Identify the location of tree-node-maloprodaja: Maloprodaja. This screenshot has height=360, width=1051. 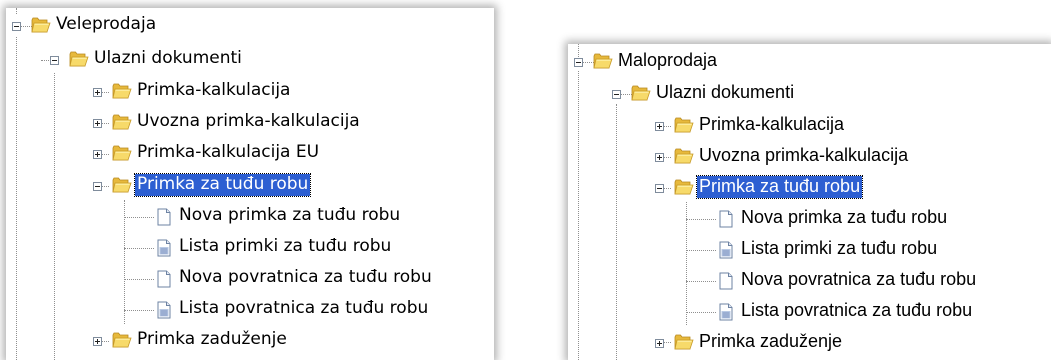
(809, 62).